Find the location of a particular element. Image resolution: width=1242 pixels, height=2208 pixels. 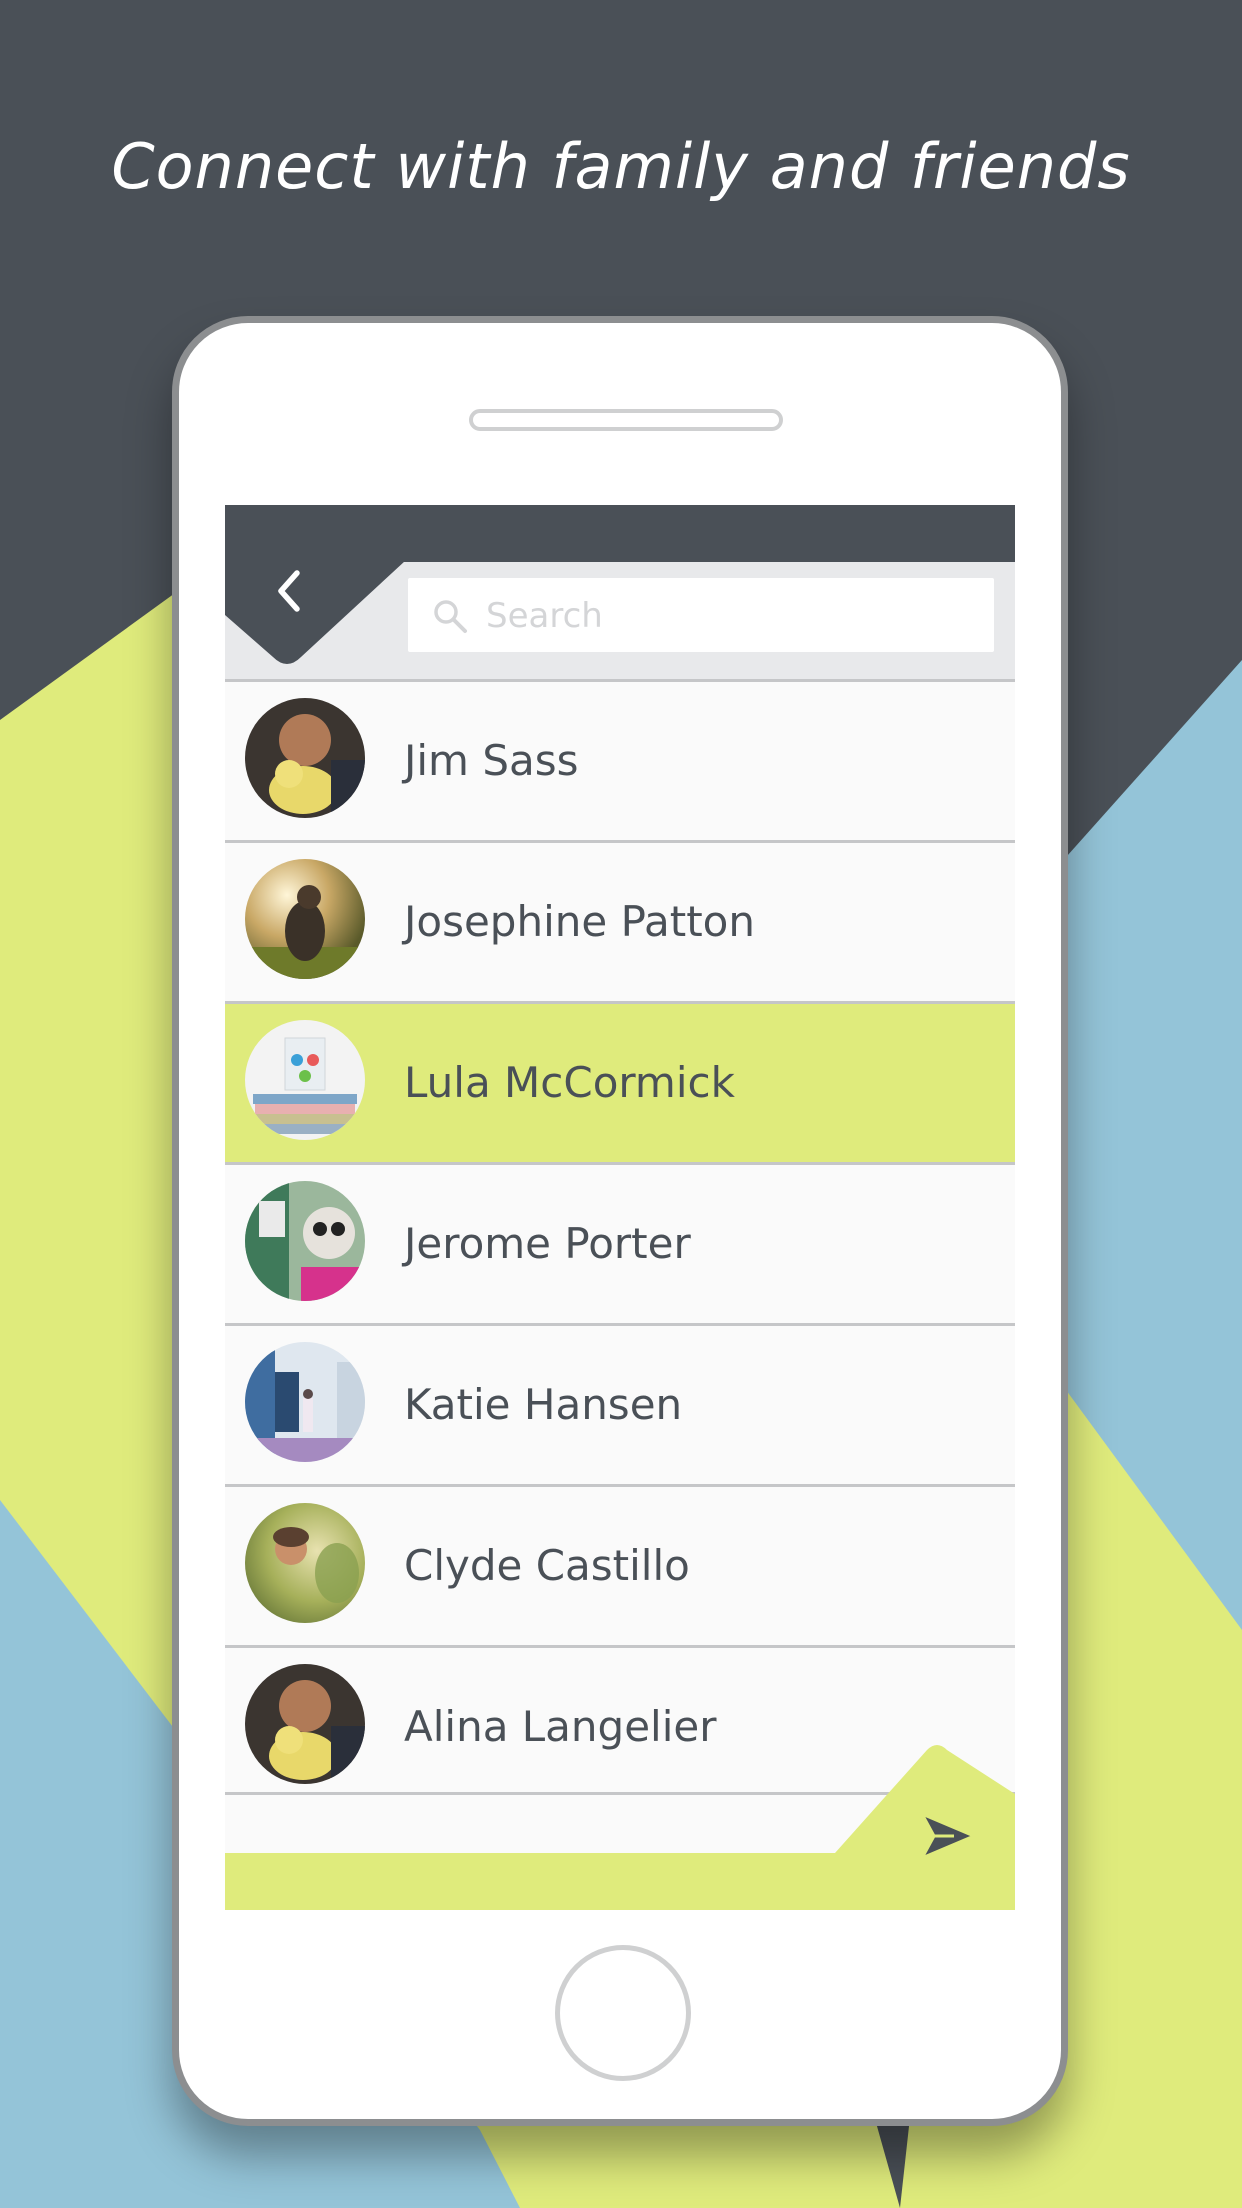

contact-row-clyde-castillo: Clyde Castillo is located at coordinates (620, 1564).